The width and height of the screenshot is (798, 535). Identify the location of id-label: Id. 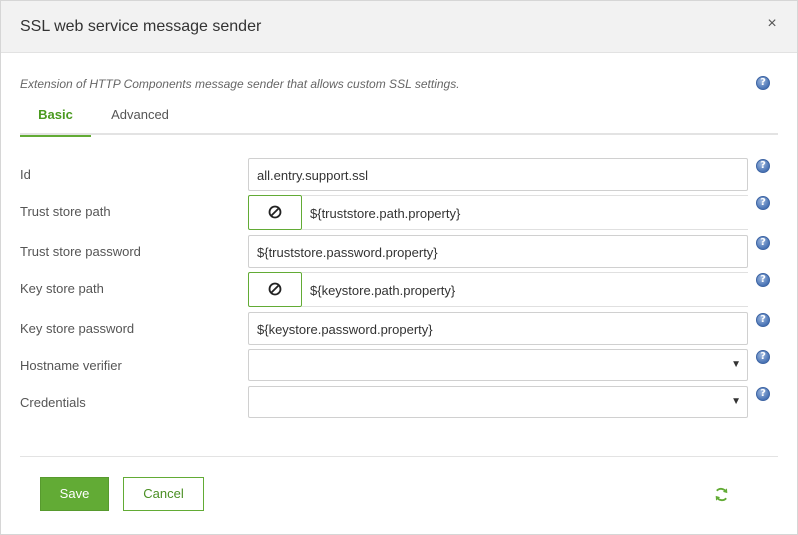
(25, 174).